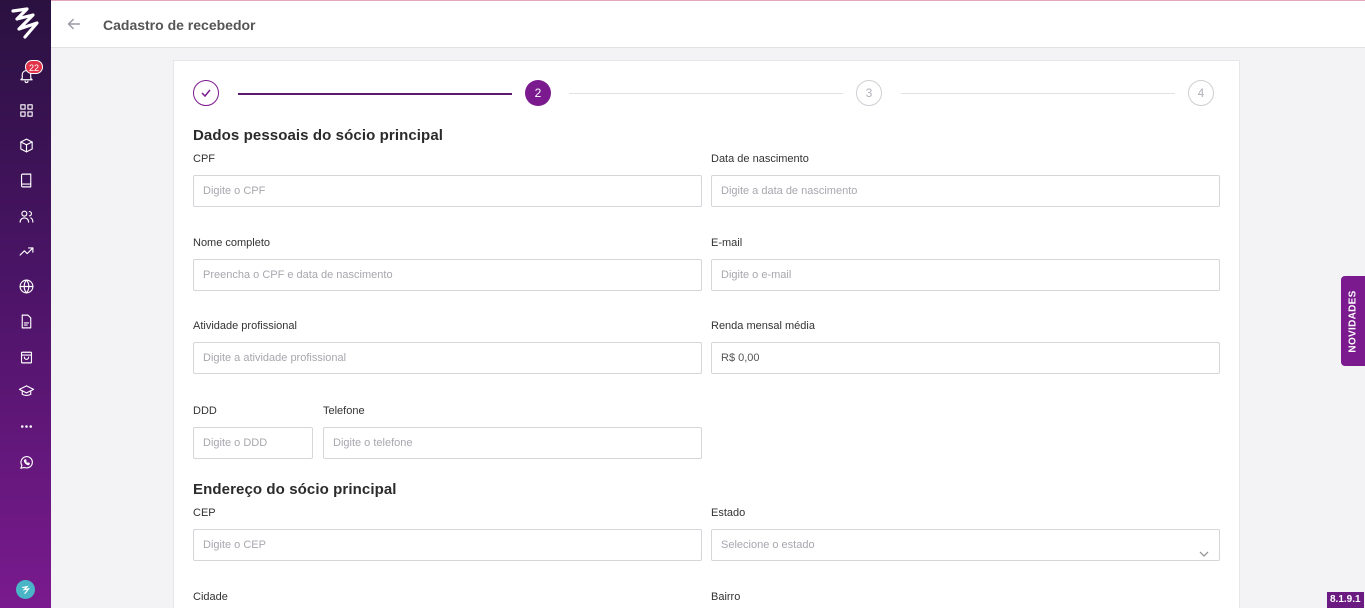 The height and width of the screenshot is (608, 1365). I want to click on activity-input: Digite a atividade profissional, so click(447, 358).